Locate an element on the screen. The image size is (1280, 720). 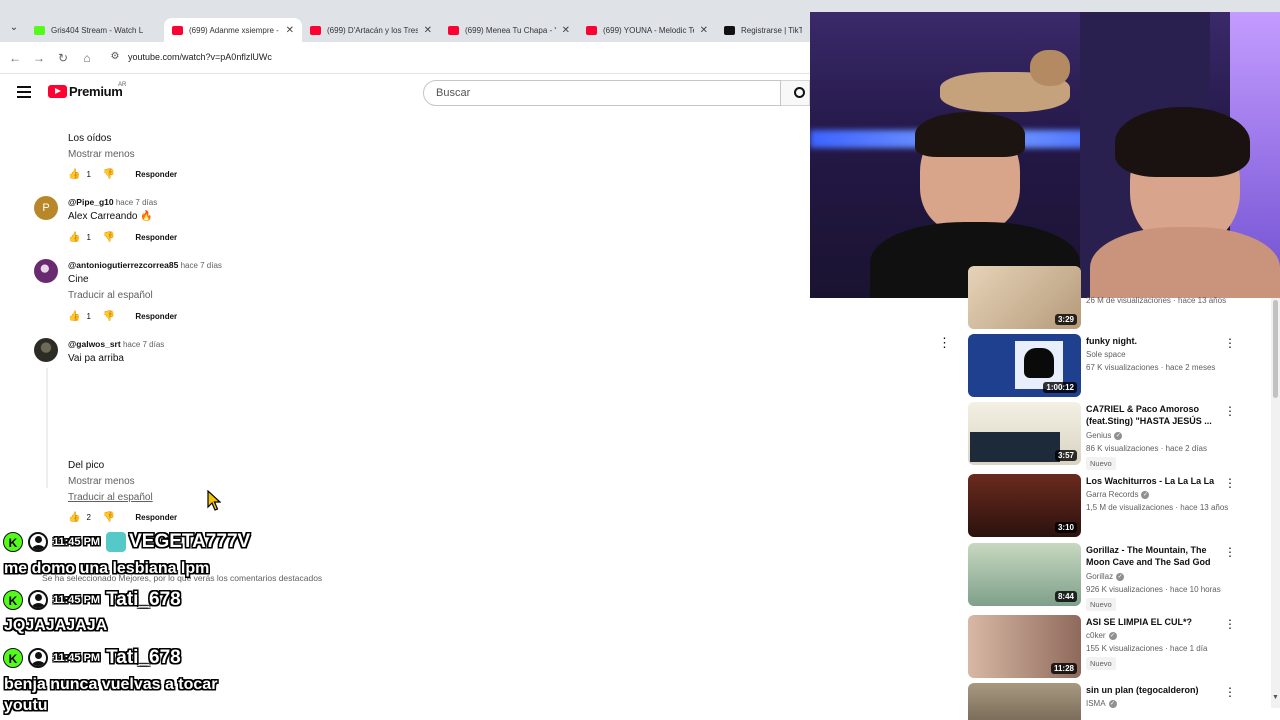
tab-tiktok: Registrarse | TikTok is located at coordinates (763, 30).